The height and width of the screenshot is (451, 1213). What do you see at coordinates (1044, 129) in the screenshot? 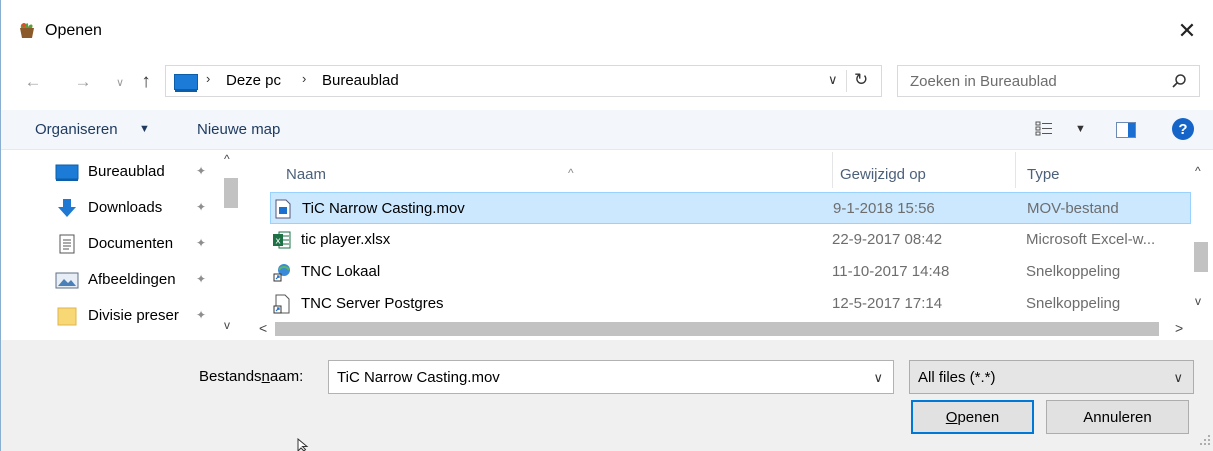
I see `view-options-icon` at bounding box center [1044, 129].